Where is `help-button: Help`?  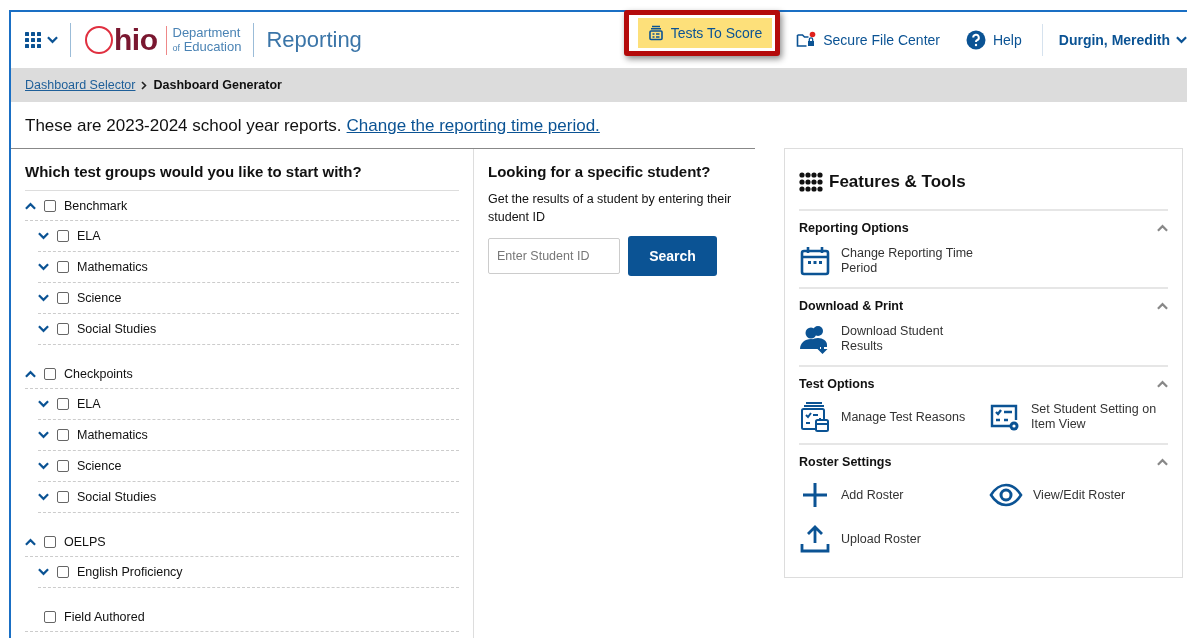 help-button: Help is located at coordinates (993, 40).